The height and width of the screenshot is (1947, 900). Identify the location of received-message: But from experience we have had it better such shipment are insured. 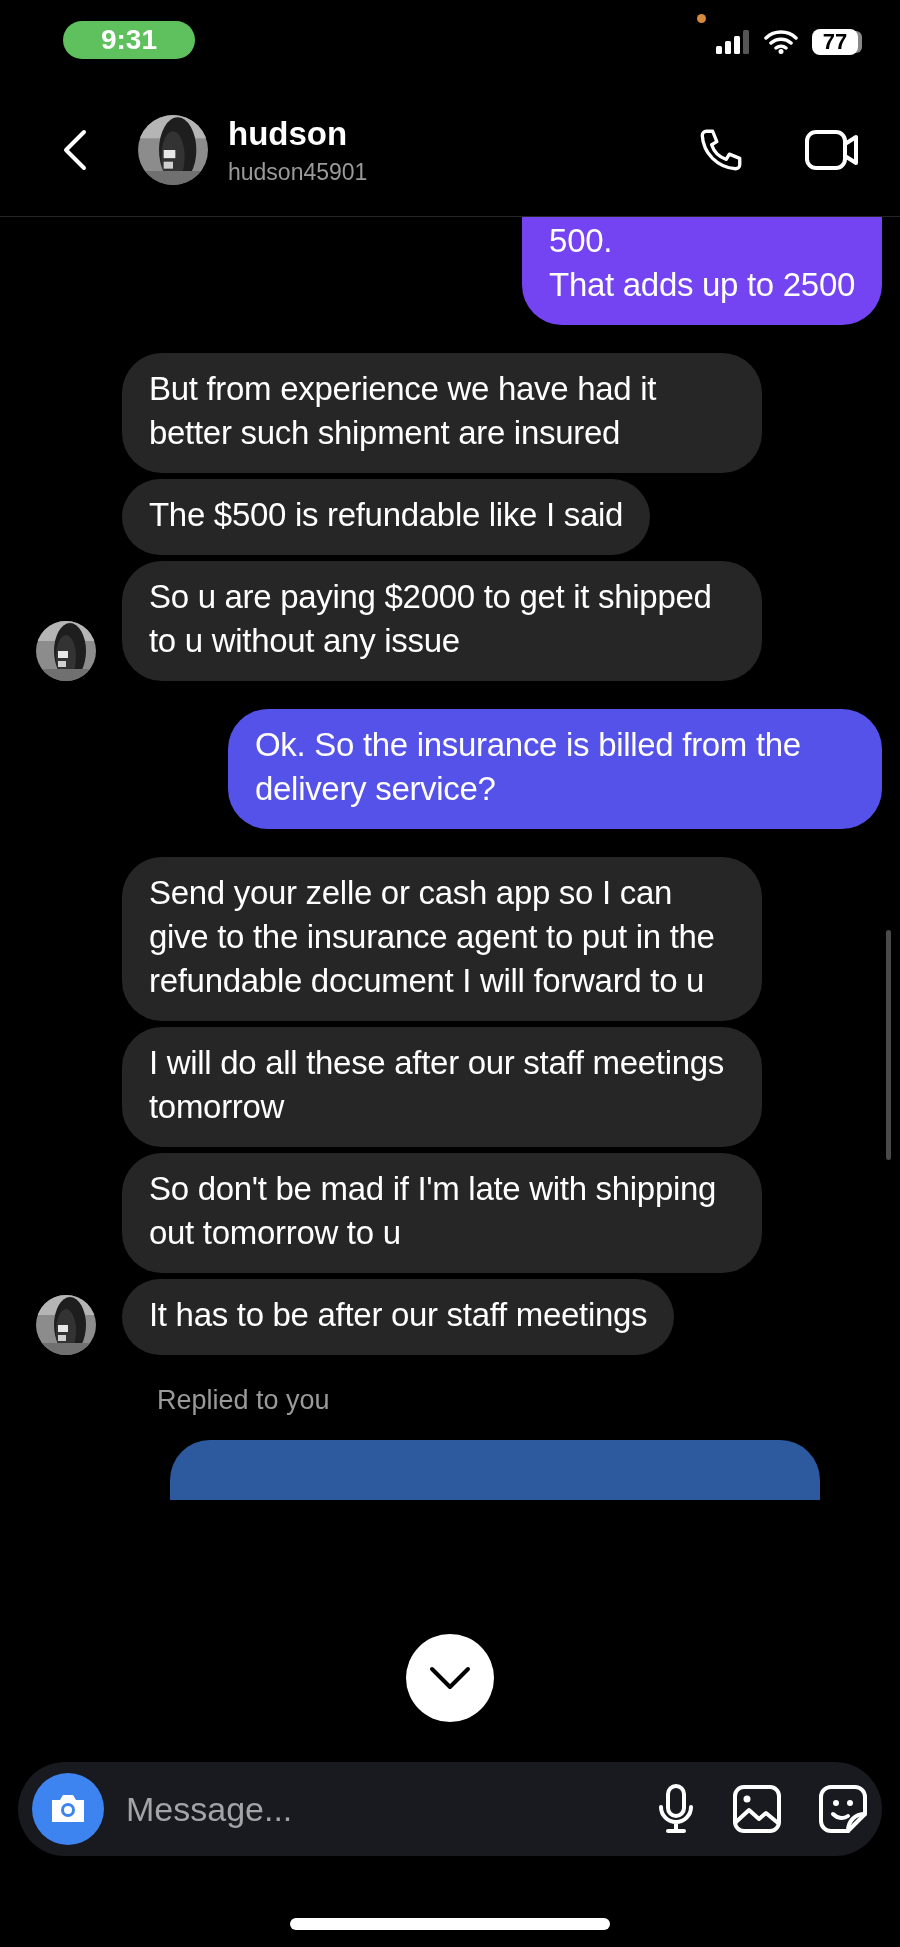
(442, 413).